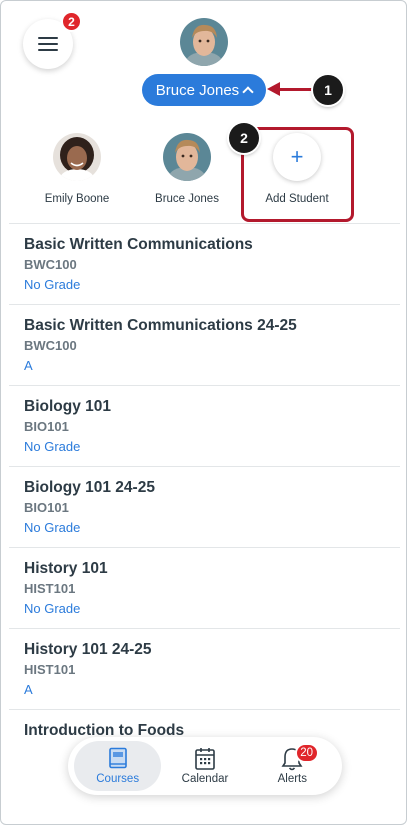 The height and width of the screenshot is (825, 407). What do you see at coordinates (71, 21) in the screenshot?
I see `menu-badge: 2` at bounding box center [71, 21].